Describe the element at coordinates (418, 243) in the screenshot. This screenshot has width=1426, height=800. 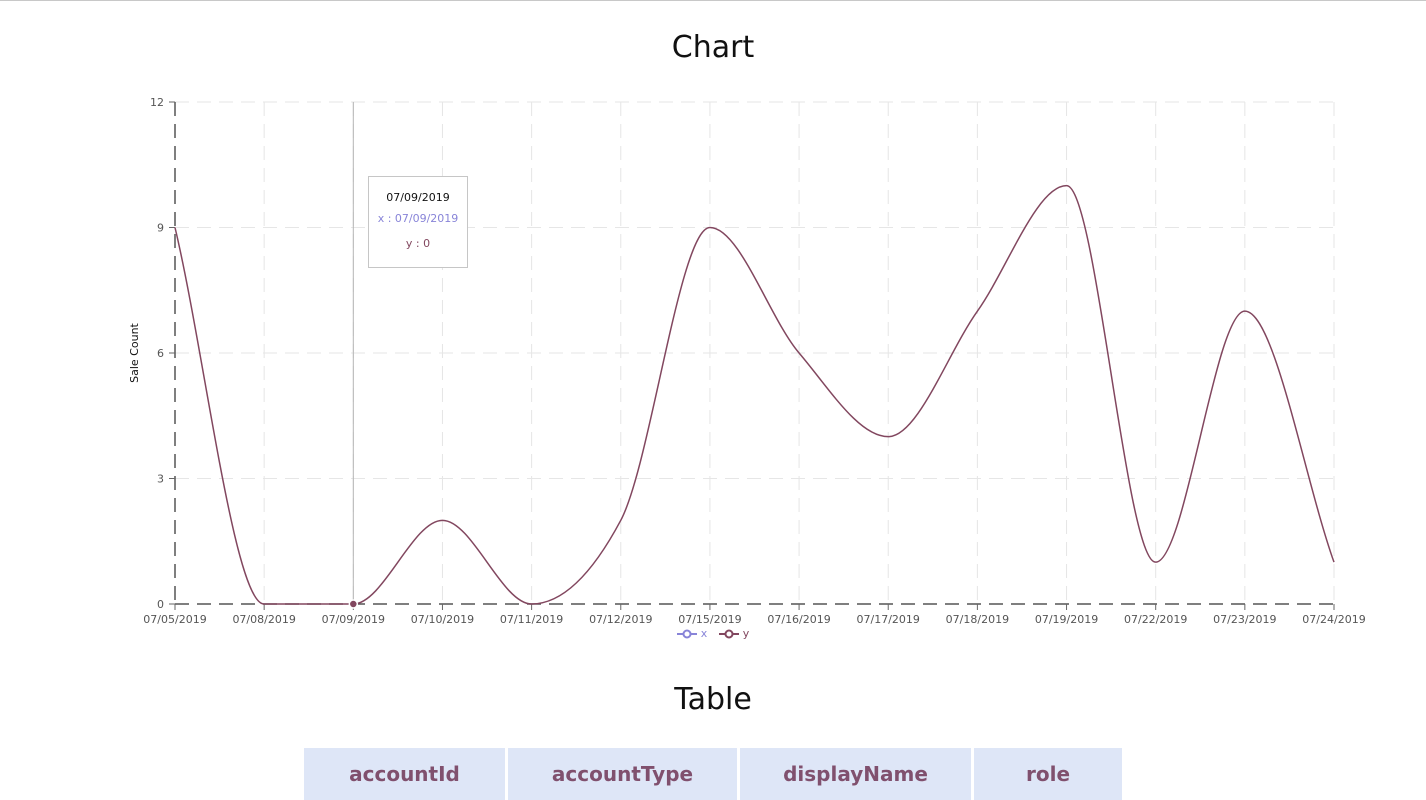
I see `tooltip-y-value: y : 0` at that location.